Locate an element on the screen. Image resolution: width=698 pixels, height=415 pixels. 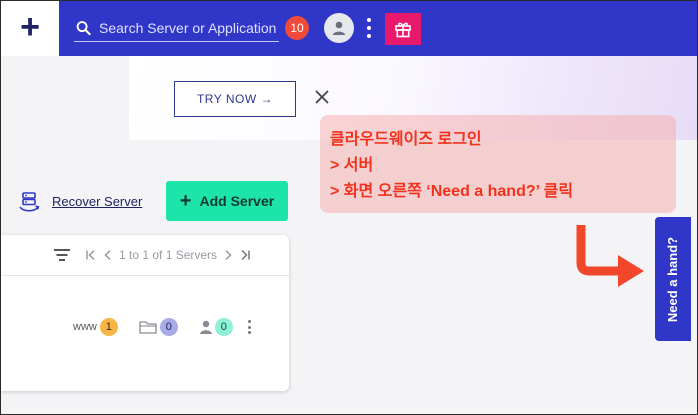
user-avatar is located at coordinates (339, 28).